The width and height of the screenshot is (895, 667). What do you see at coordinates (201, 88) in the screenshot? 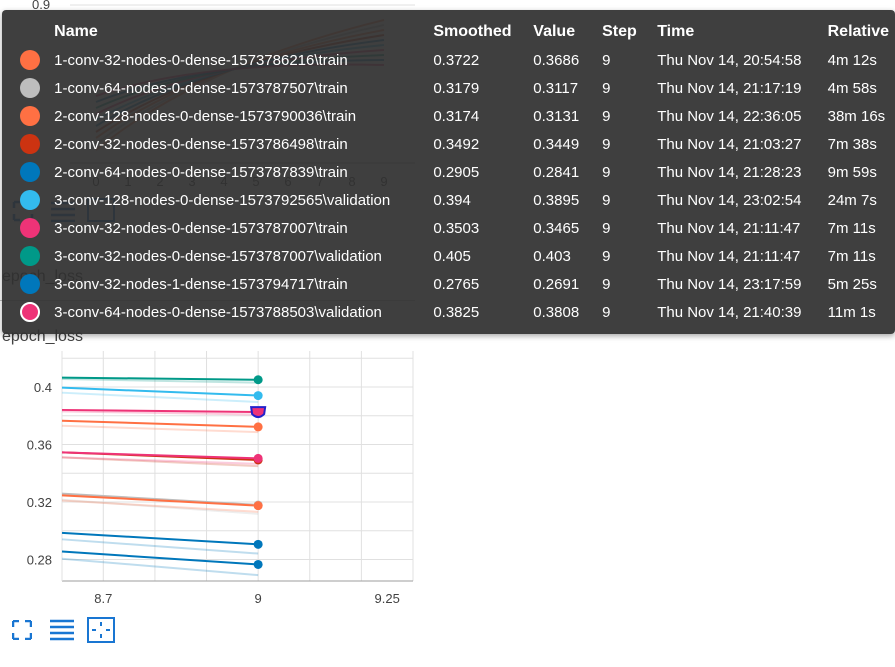
I see `tooltip-cell-name: 1-conv-64-nodes-0-dense-1573787507\train` at bounding box center [201, 88].